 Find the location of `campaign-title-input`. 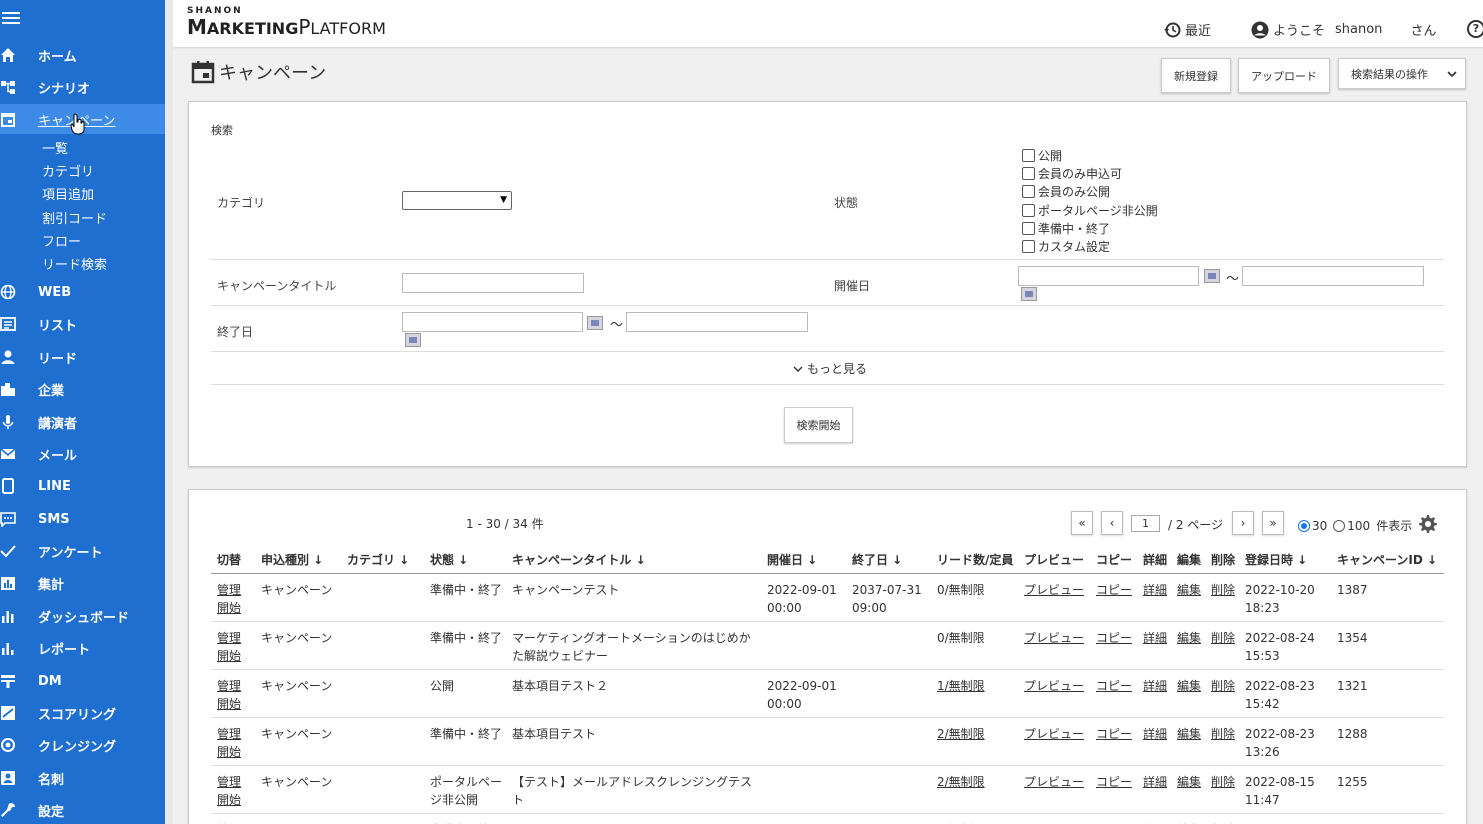

campaign-title-input is located at coordinates (493, 283).